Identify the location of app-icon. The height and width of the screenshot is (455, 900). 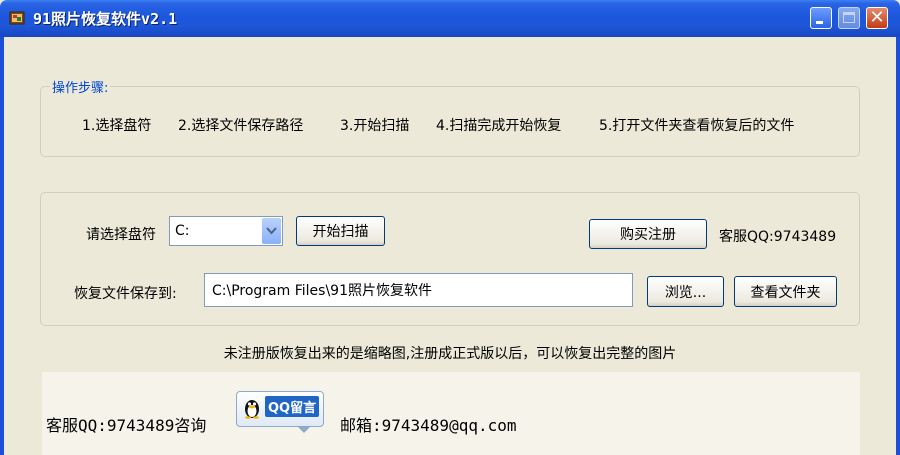
(17, 18).